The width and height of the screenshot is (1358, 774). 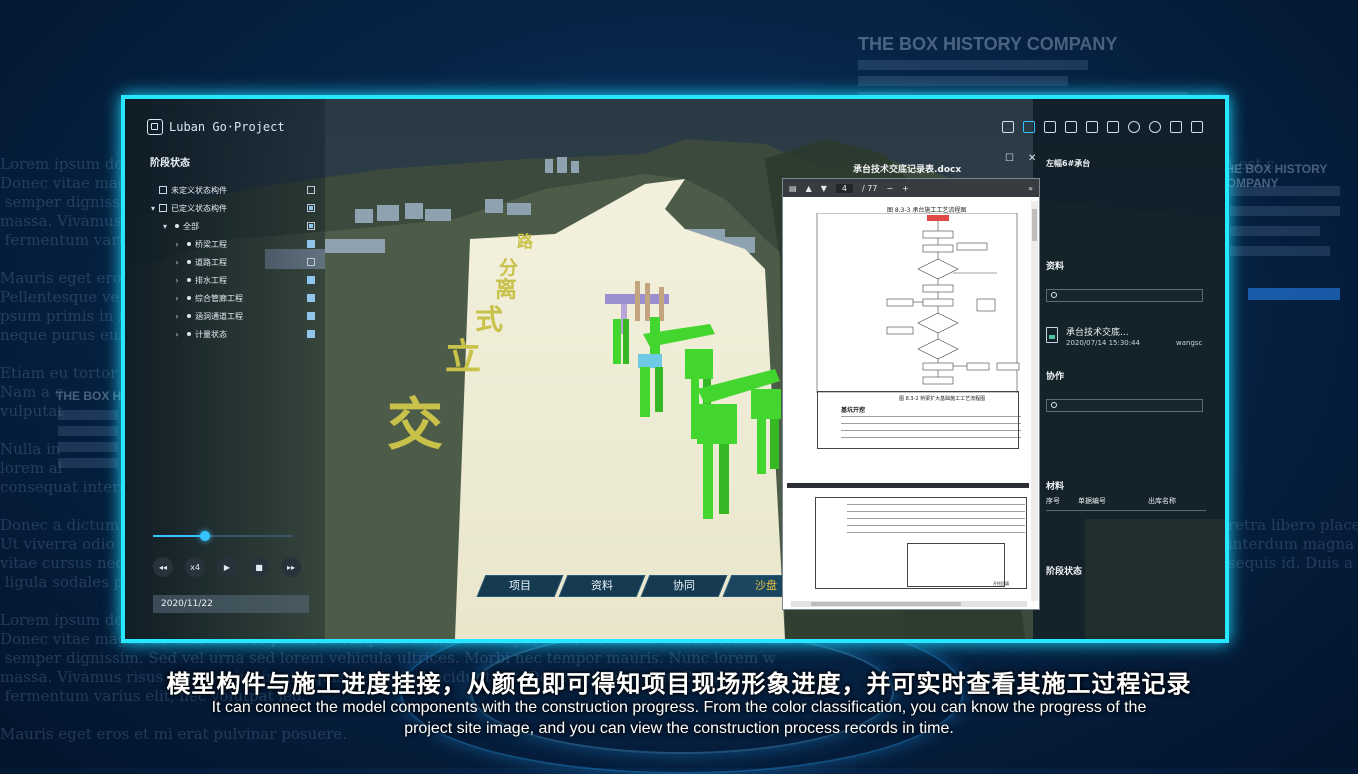 What do you see at coordinates (1124, 405) in the screenshot?
I see `collaboration-search-input` at bounding box center [1124, 405].